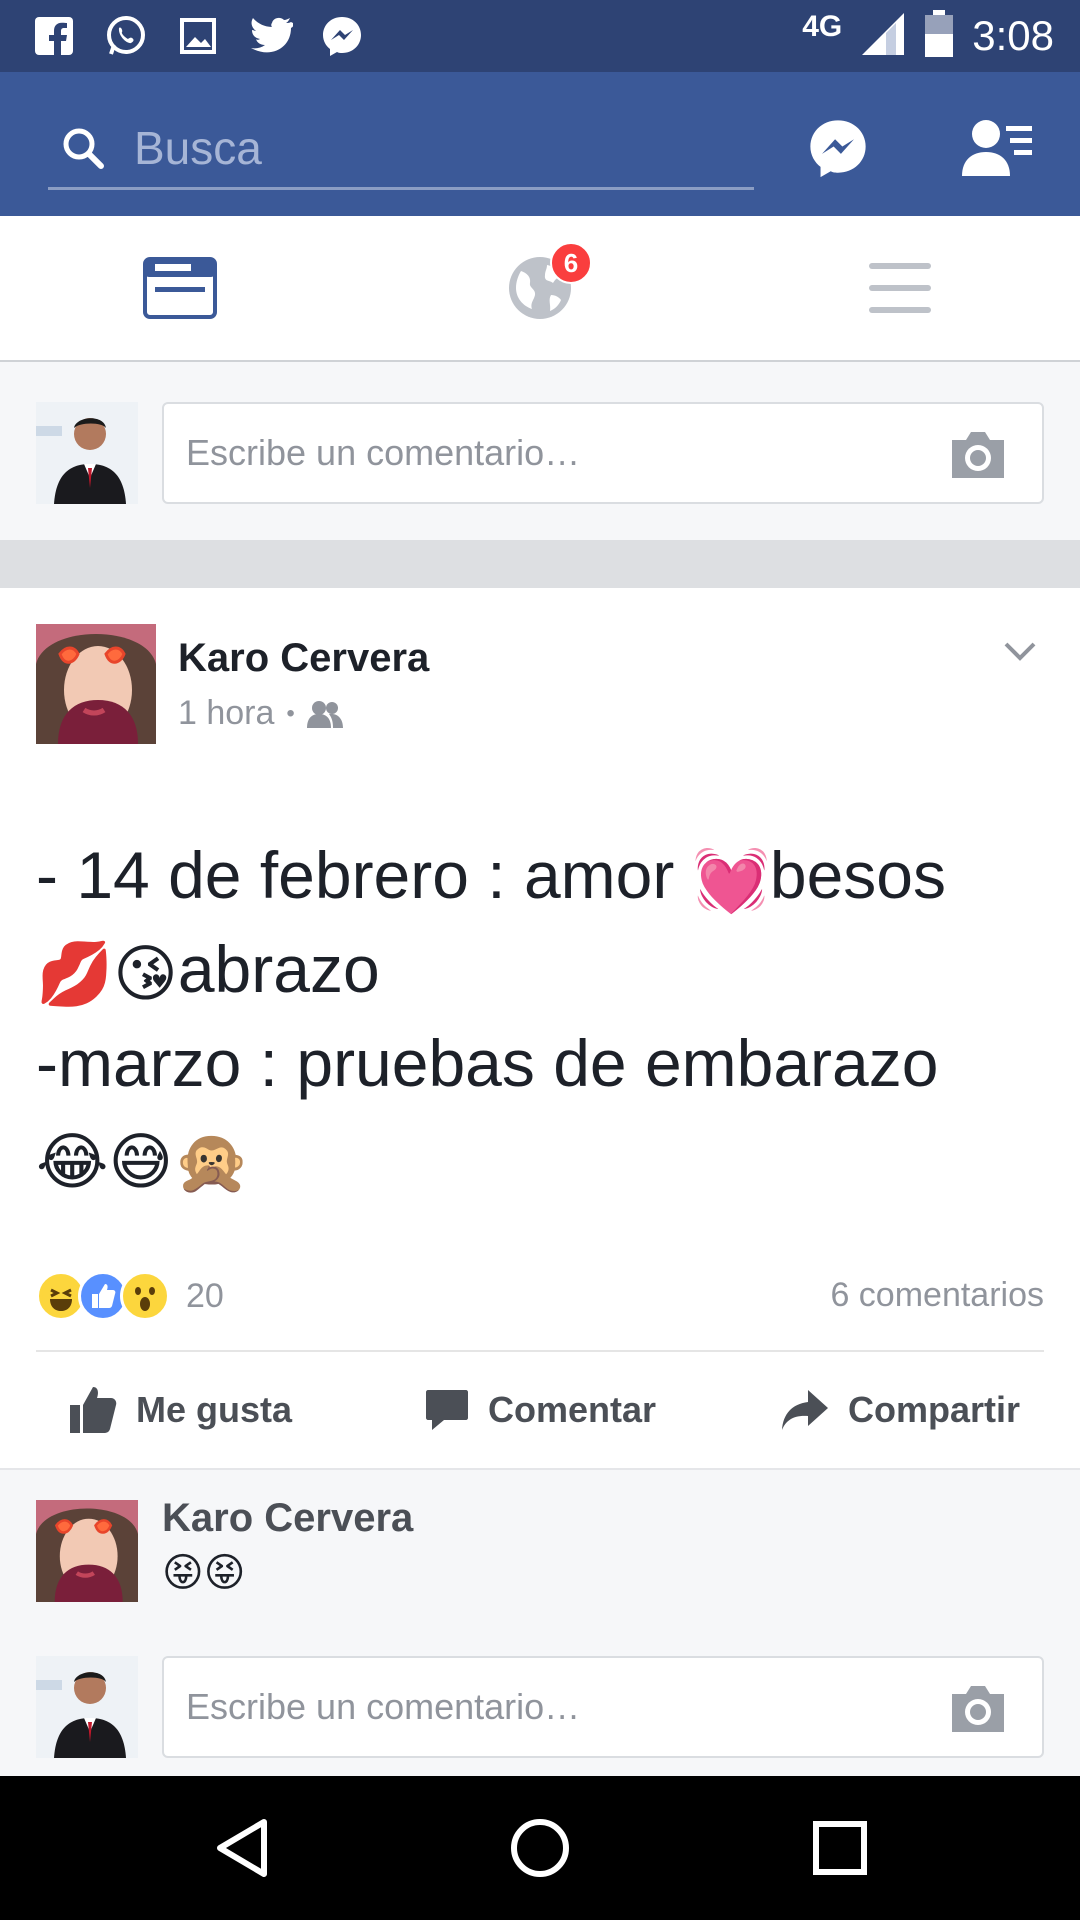 The height and width of the screenshot is (1920, 1080). I want to click on post-line-1-text: - 14 de febrero : amor, so click(364, 875).